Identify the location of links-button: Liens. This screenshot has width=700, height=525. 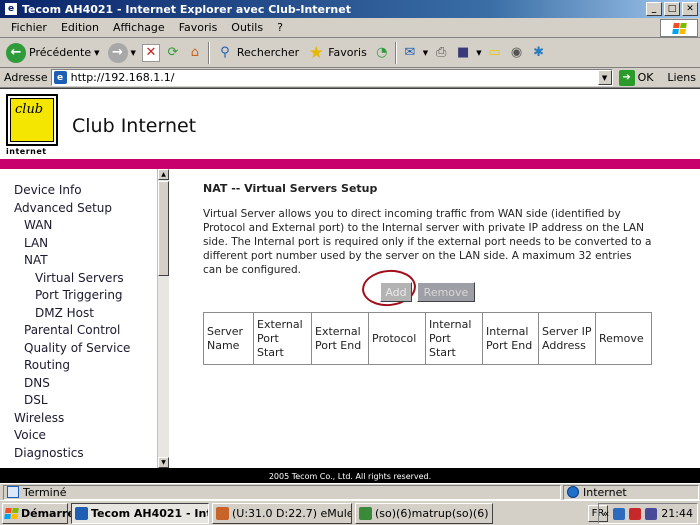
(681, 77).